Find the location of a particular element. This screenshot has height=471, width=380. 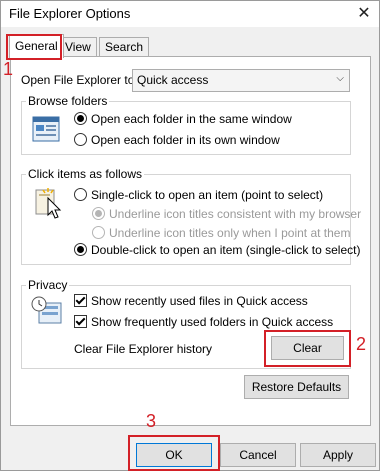

radio-own-window: Open each folder in its own window is located at coordinates (177, 139).